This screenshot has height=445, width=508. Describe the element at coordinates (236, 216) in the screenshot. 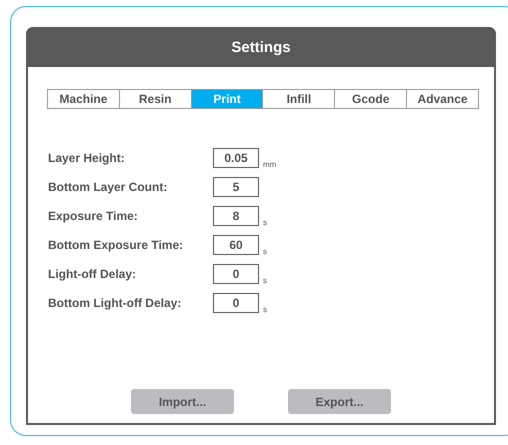

I see `input-field: 8` at that location.